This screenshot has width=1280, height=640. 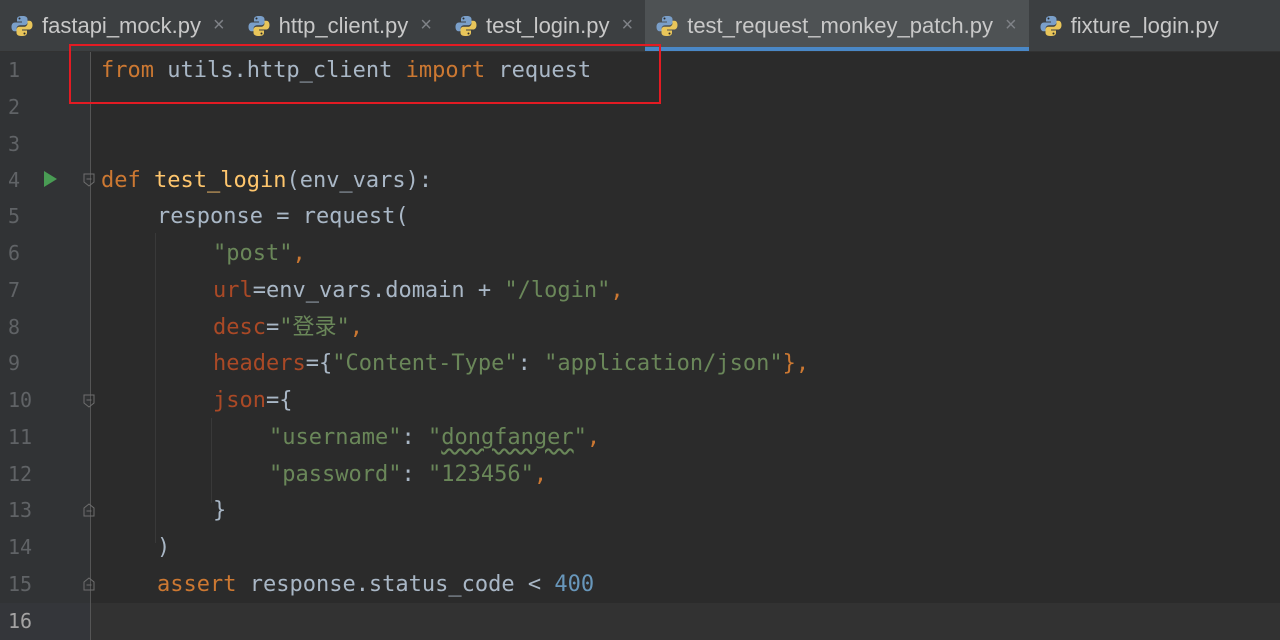 What do you see at coordinates (425, 363) in the screenshot?
I see `string-token: "Content-Type"` at bounding box center [425, 363].